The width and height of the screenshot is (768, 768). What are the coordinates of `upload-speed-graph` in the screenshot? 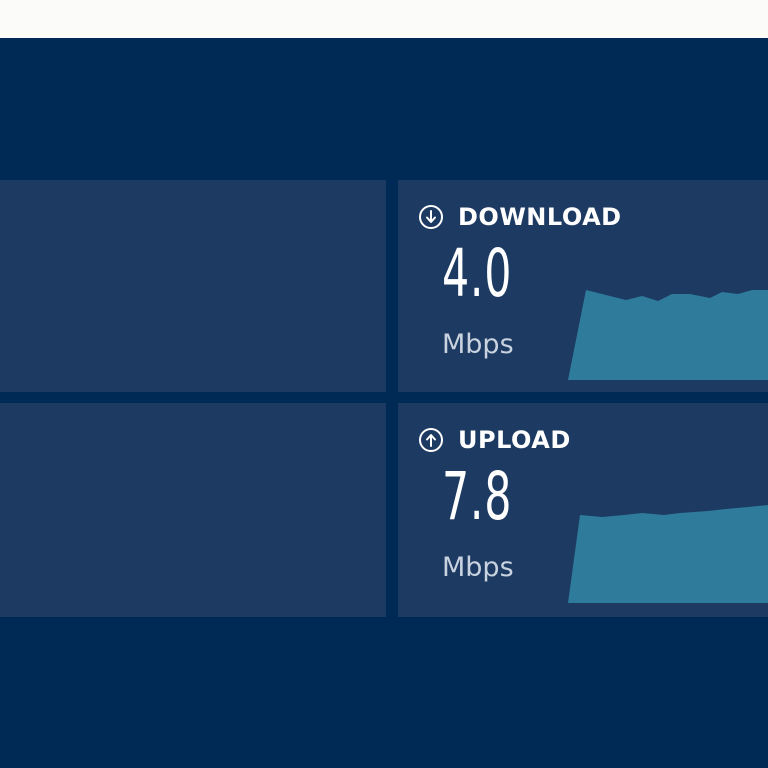 It's located at (668, 554).